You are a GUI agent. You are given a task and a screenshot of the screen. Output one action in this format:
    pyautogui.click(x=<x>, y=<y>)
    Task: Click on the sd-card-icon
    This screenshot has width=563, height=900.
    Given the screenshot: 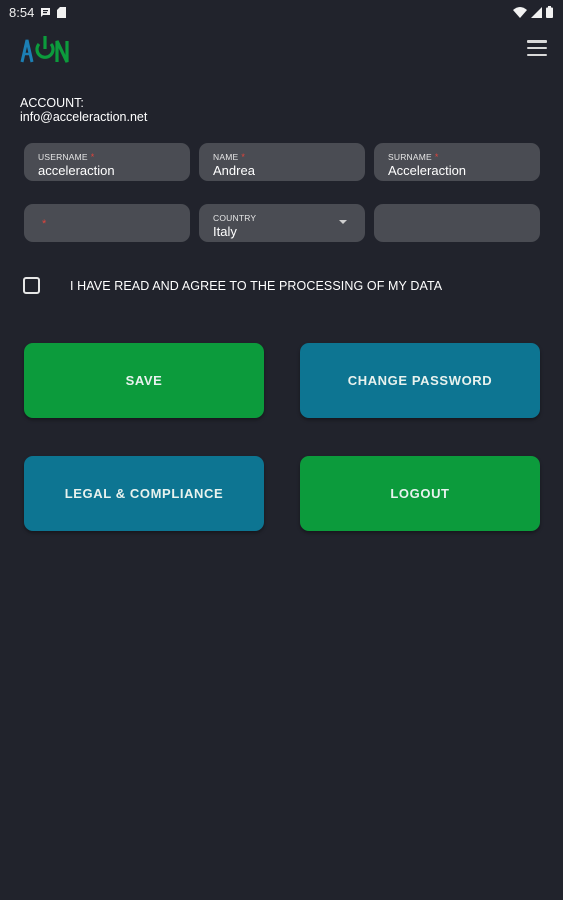 What is the action you would take?
    pyautogui.click(x=62, y=12)
    